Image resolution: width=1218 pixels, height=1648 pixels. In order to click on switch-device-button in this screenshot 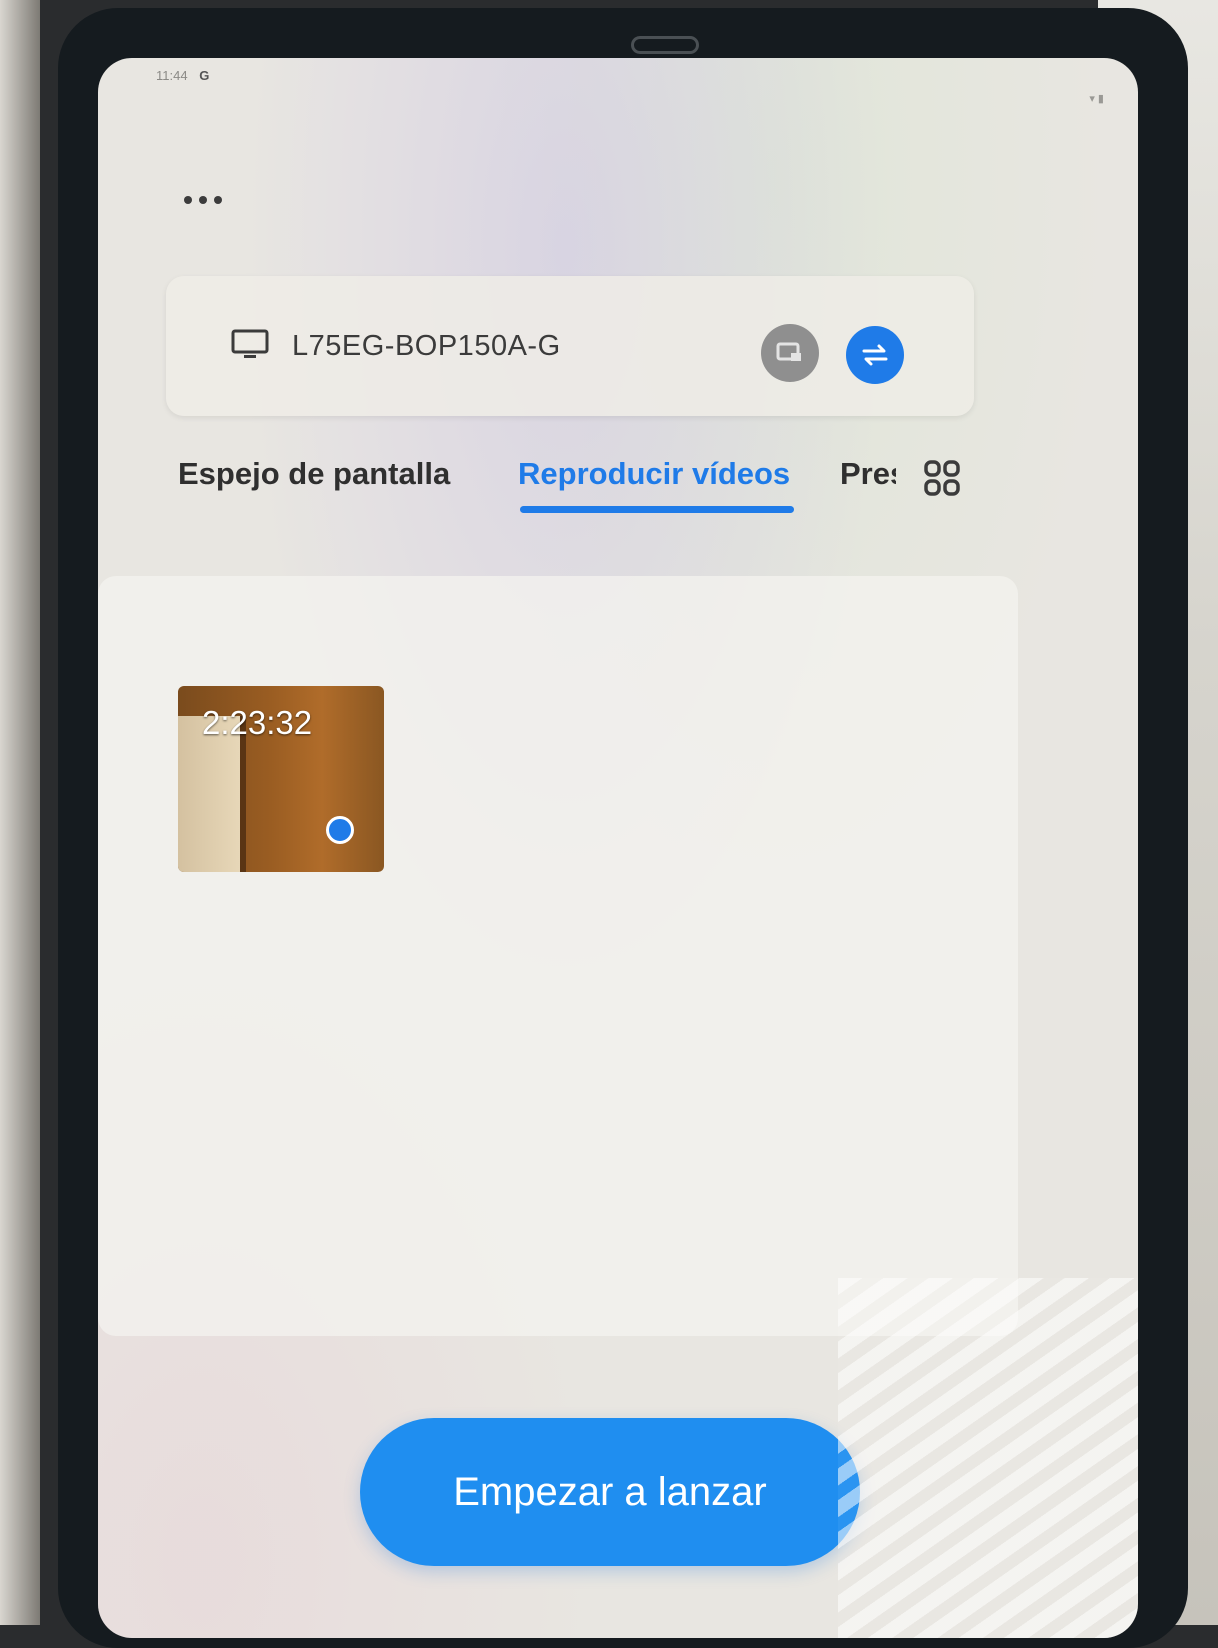, I will do `click(875, 355)`.